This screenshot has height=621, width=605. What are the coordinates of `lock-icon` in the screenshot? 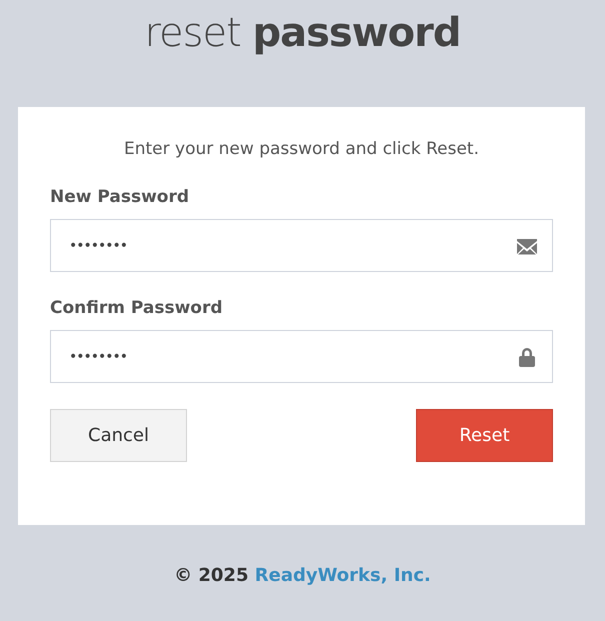 It's located at (527, 357).